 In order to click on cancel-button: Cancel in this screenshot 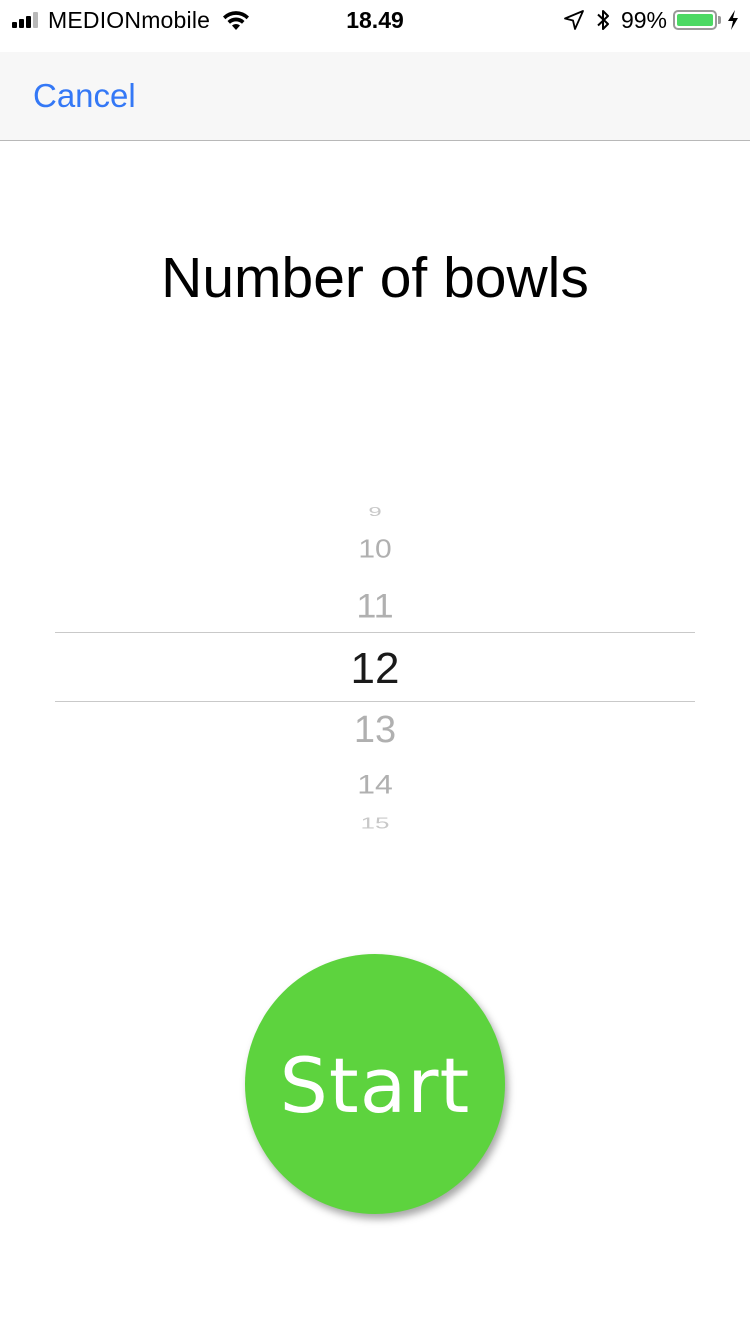, I will do `click(84, 96)`.